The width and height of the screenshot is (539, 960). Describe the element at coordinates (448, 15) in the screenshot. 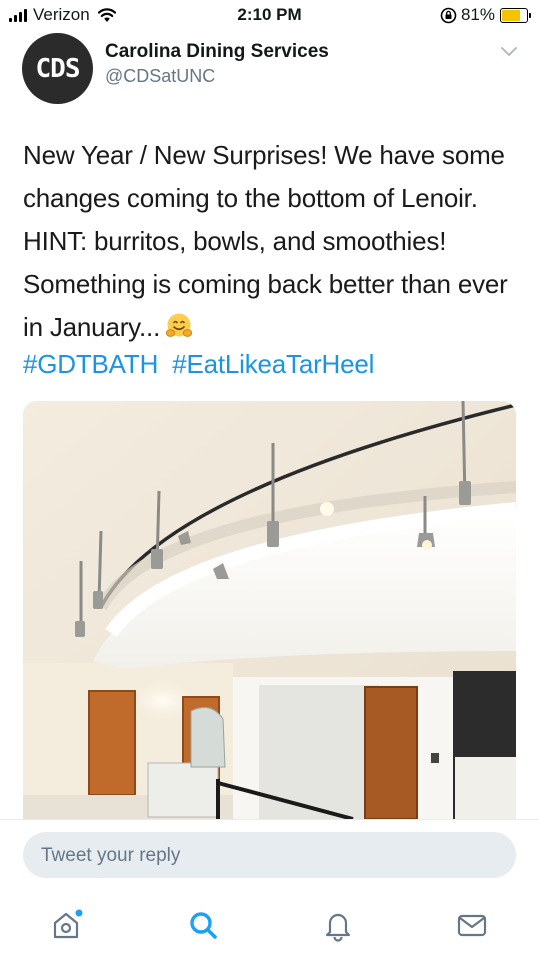

I see `rotation-lock-icon` at that location.